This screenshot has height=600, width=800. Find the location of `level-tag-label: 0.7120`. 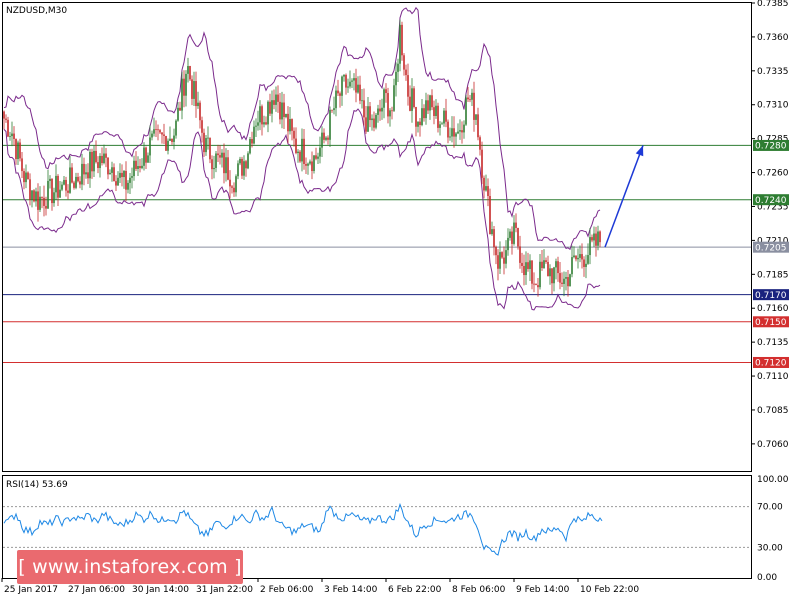

level-tag-label: 0.7120 is located at coordinates (771, 364).